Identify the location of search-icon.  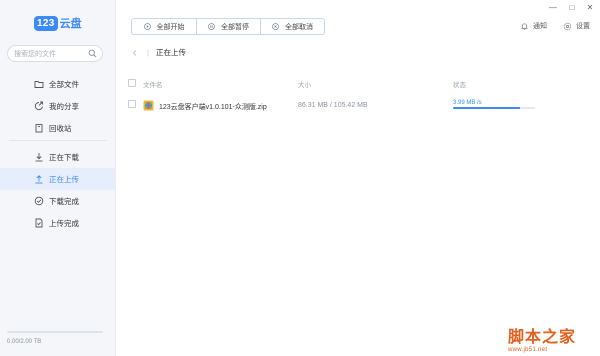
(92, 53).